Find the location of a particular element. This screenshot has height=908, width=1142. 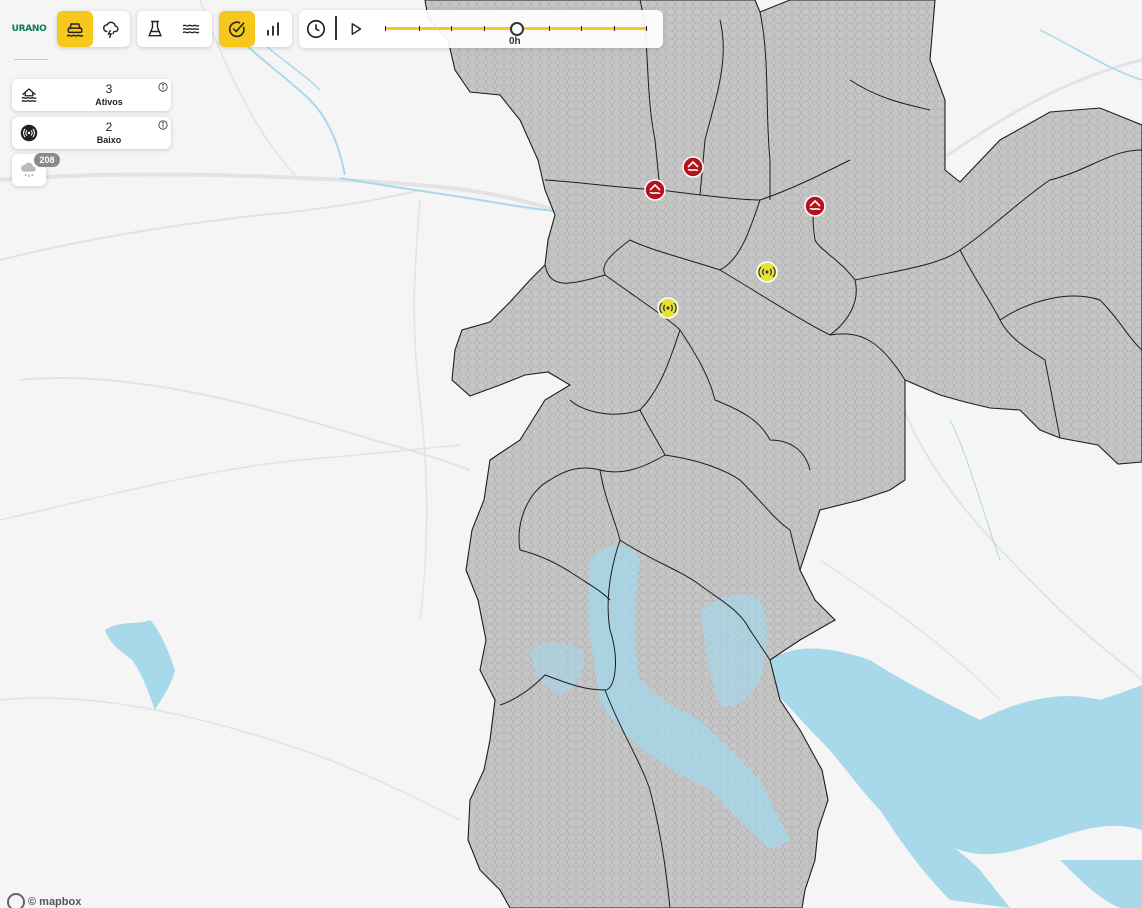

check-circle-icon is located at coordinates (237, 29).